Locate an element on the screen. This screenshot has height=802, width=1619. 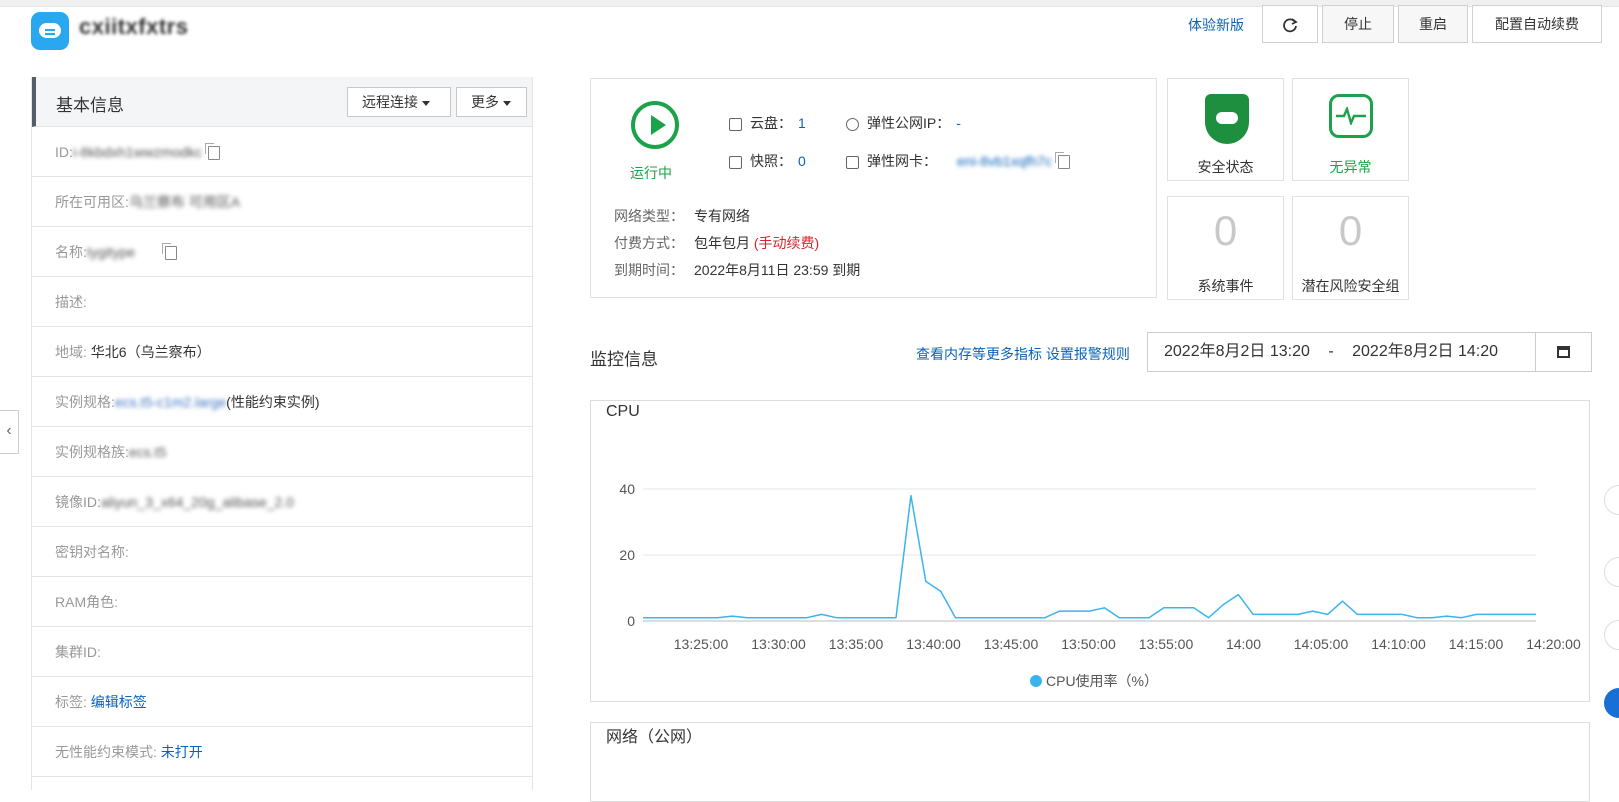
ram-role-label: RAM角色: is located at coordinates (86, 602).